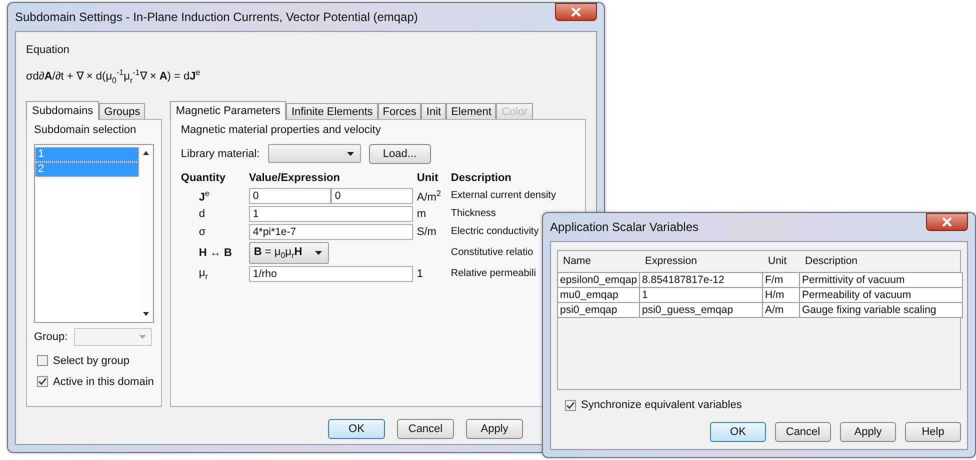 This screenshot has width=976, height=460. I want to click on dialog-button: Help, so click(933, 432).